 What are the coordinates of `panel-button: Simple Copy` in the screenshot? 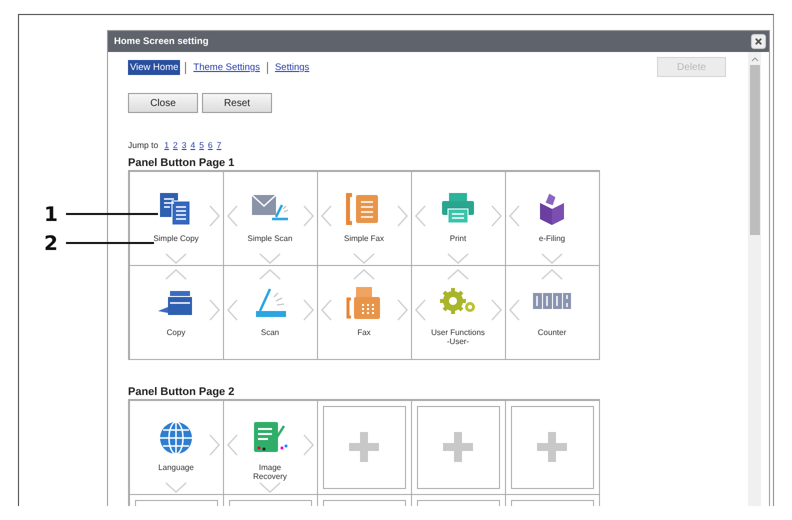 It's located at (176, 218).